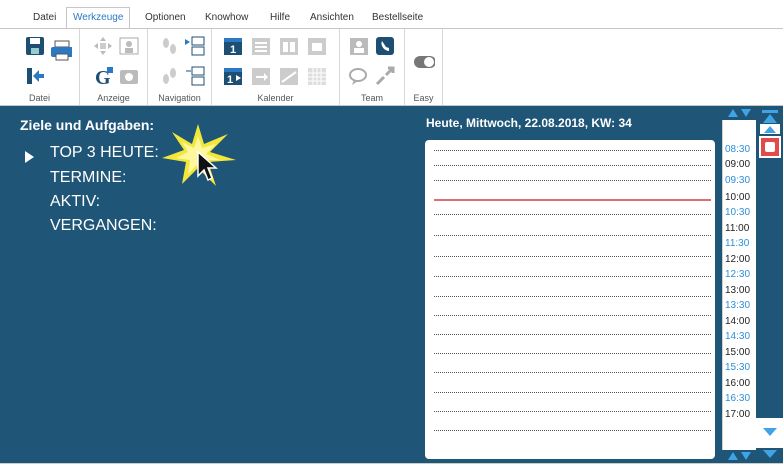  What do you see at coordinates (280, 17) in the screenshot?
I see `tab-hilfe: Hilfe` at bounding box center [280, 17].